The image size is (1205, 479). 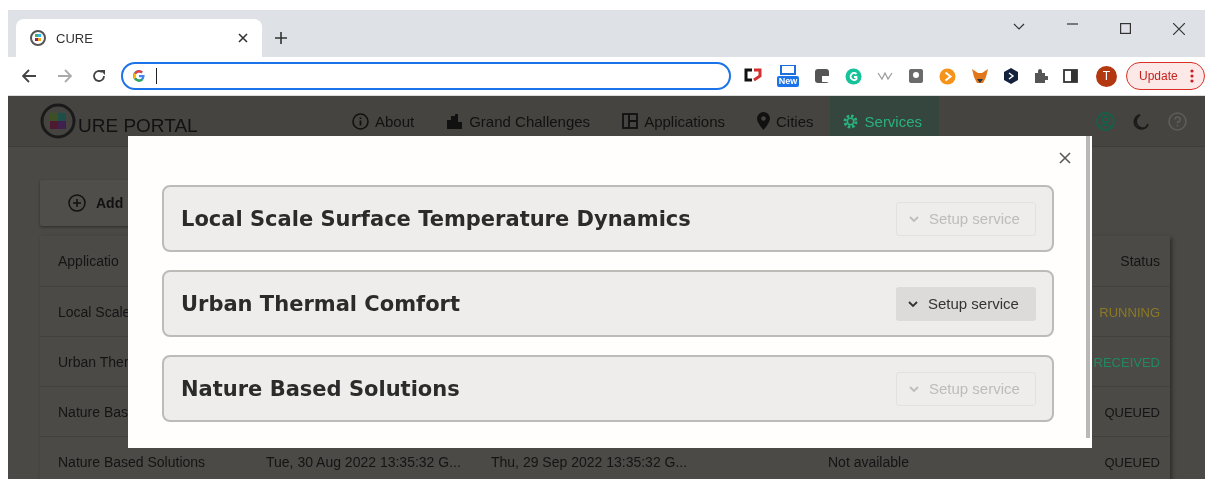 I want to click on table-cell: Not available, so click(x=868, y=461).